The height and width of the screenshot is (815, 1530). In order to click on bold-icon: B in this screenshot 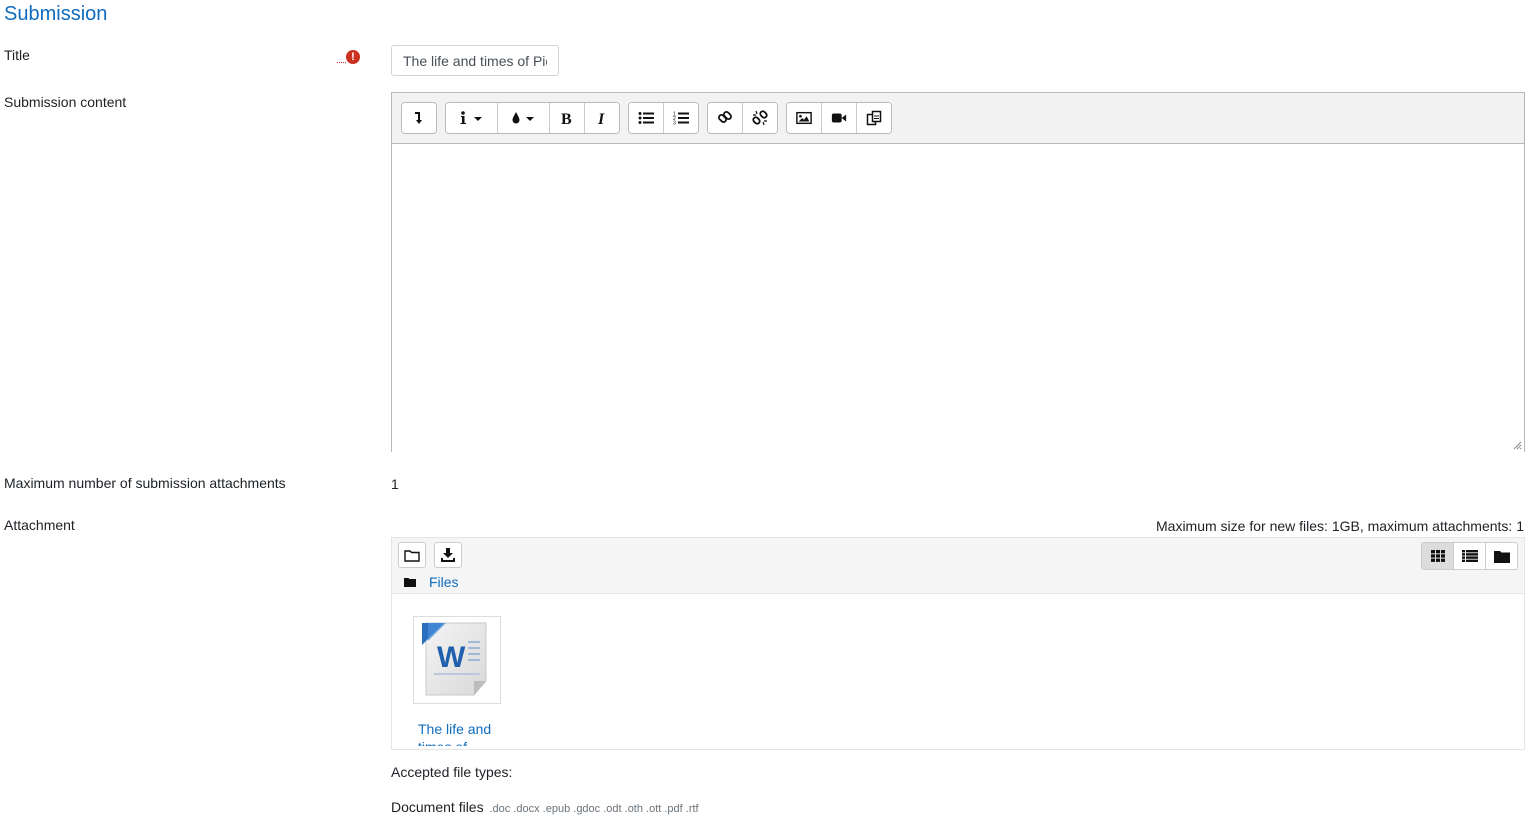, I will do `click(566, 118)`.